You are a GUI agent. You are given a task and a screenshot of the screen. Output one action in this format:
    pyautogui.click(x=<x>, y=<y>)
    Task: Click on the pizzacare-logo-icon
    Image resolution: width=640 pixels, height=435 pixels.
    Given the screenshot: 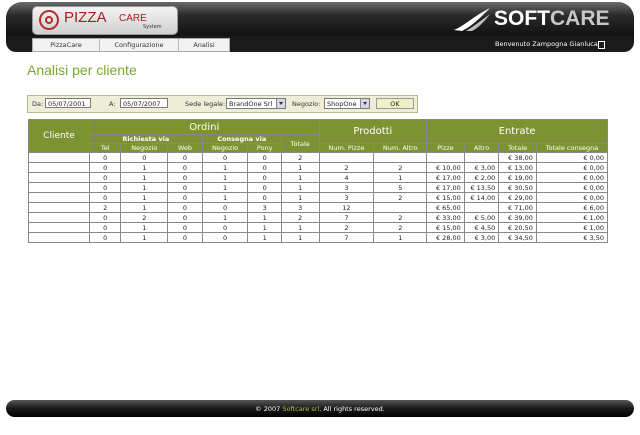 What is the action you would take?
    pyautogui.click(x=49, y=20)
    